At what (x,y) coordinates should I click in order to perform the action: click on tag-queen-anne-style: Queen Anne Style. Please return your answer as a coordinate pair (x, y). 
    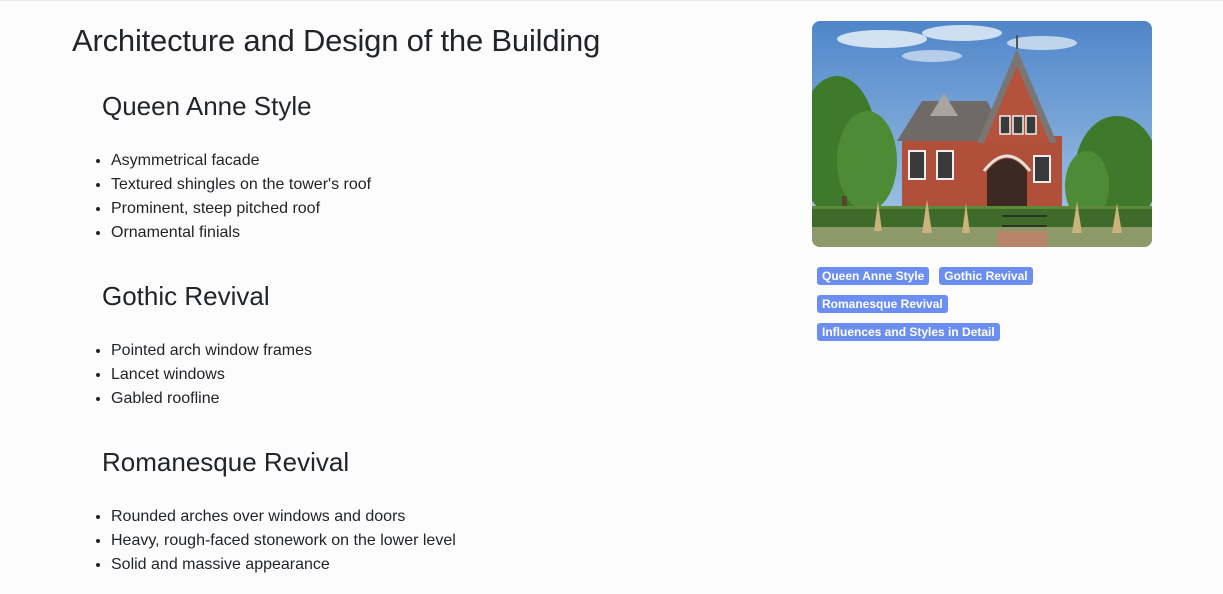
    Looking at the image, I should click on (873, 276).